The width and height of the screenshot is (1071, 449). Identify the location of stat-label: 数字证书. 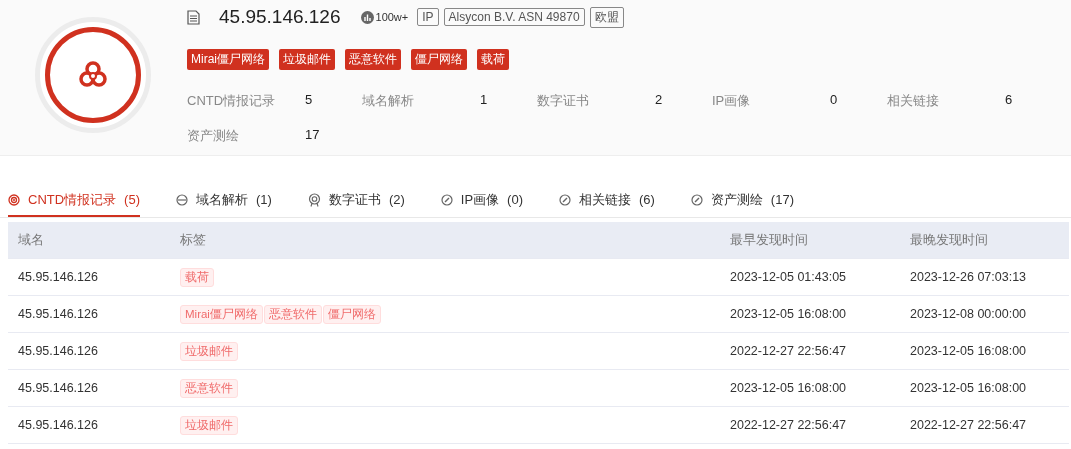
(563, 101).